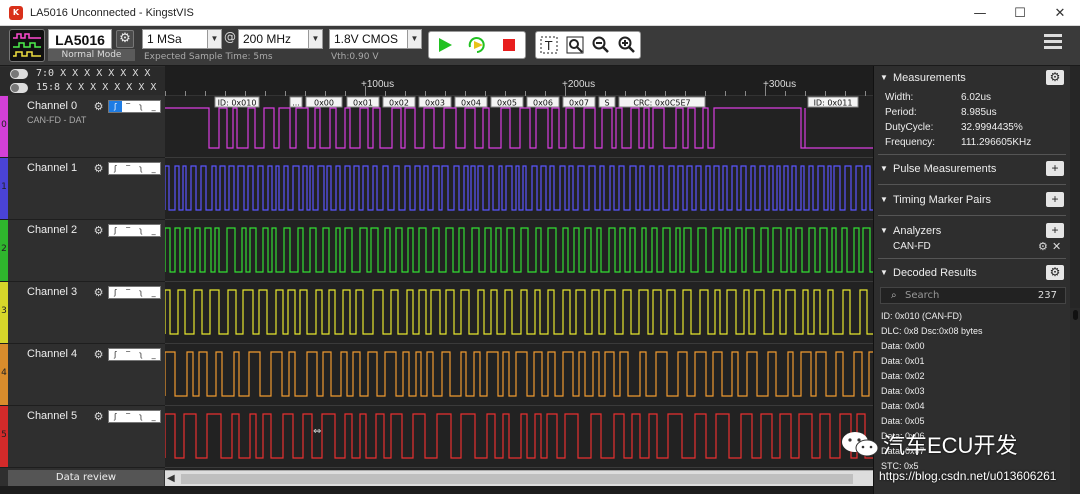 Image resolution: width=1080 pixels, height=494 pixels. I want to click on add-pulse-measurement-plus-icon: +, so click(1055, 168).